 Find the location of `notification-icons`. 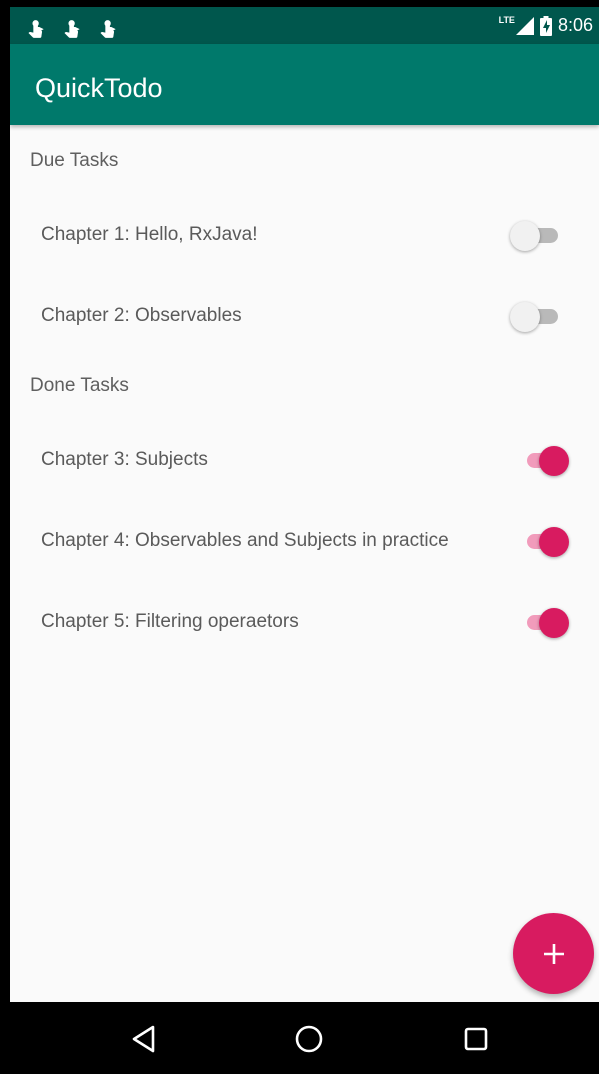

notification-icons is located at coordinates (73, 27).